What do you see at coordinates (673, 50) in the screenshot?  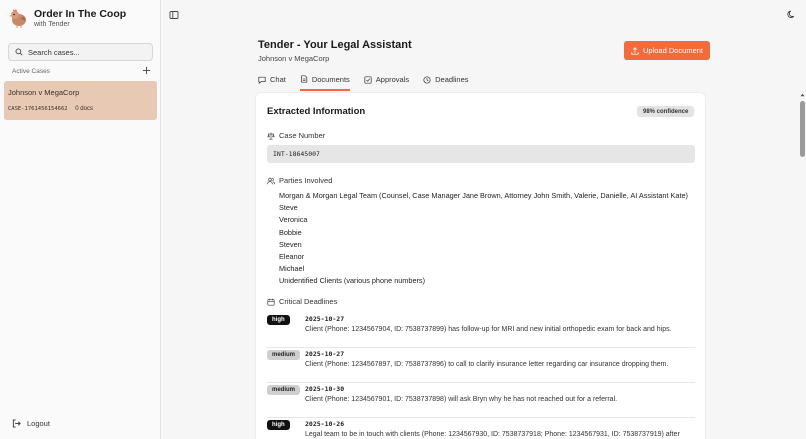 I see `upload-document-label: Upload Document` at bounding box center [673, 50].